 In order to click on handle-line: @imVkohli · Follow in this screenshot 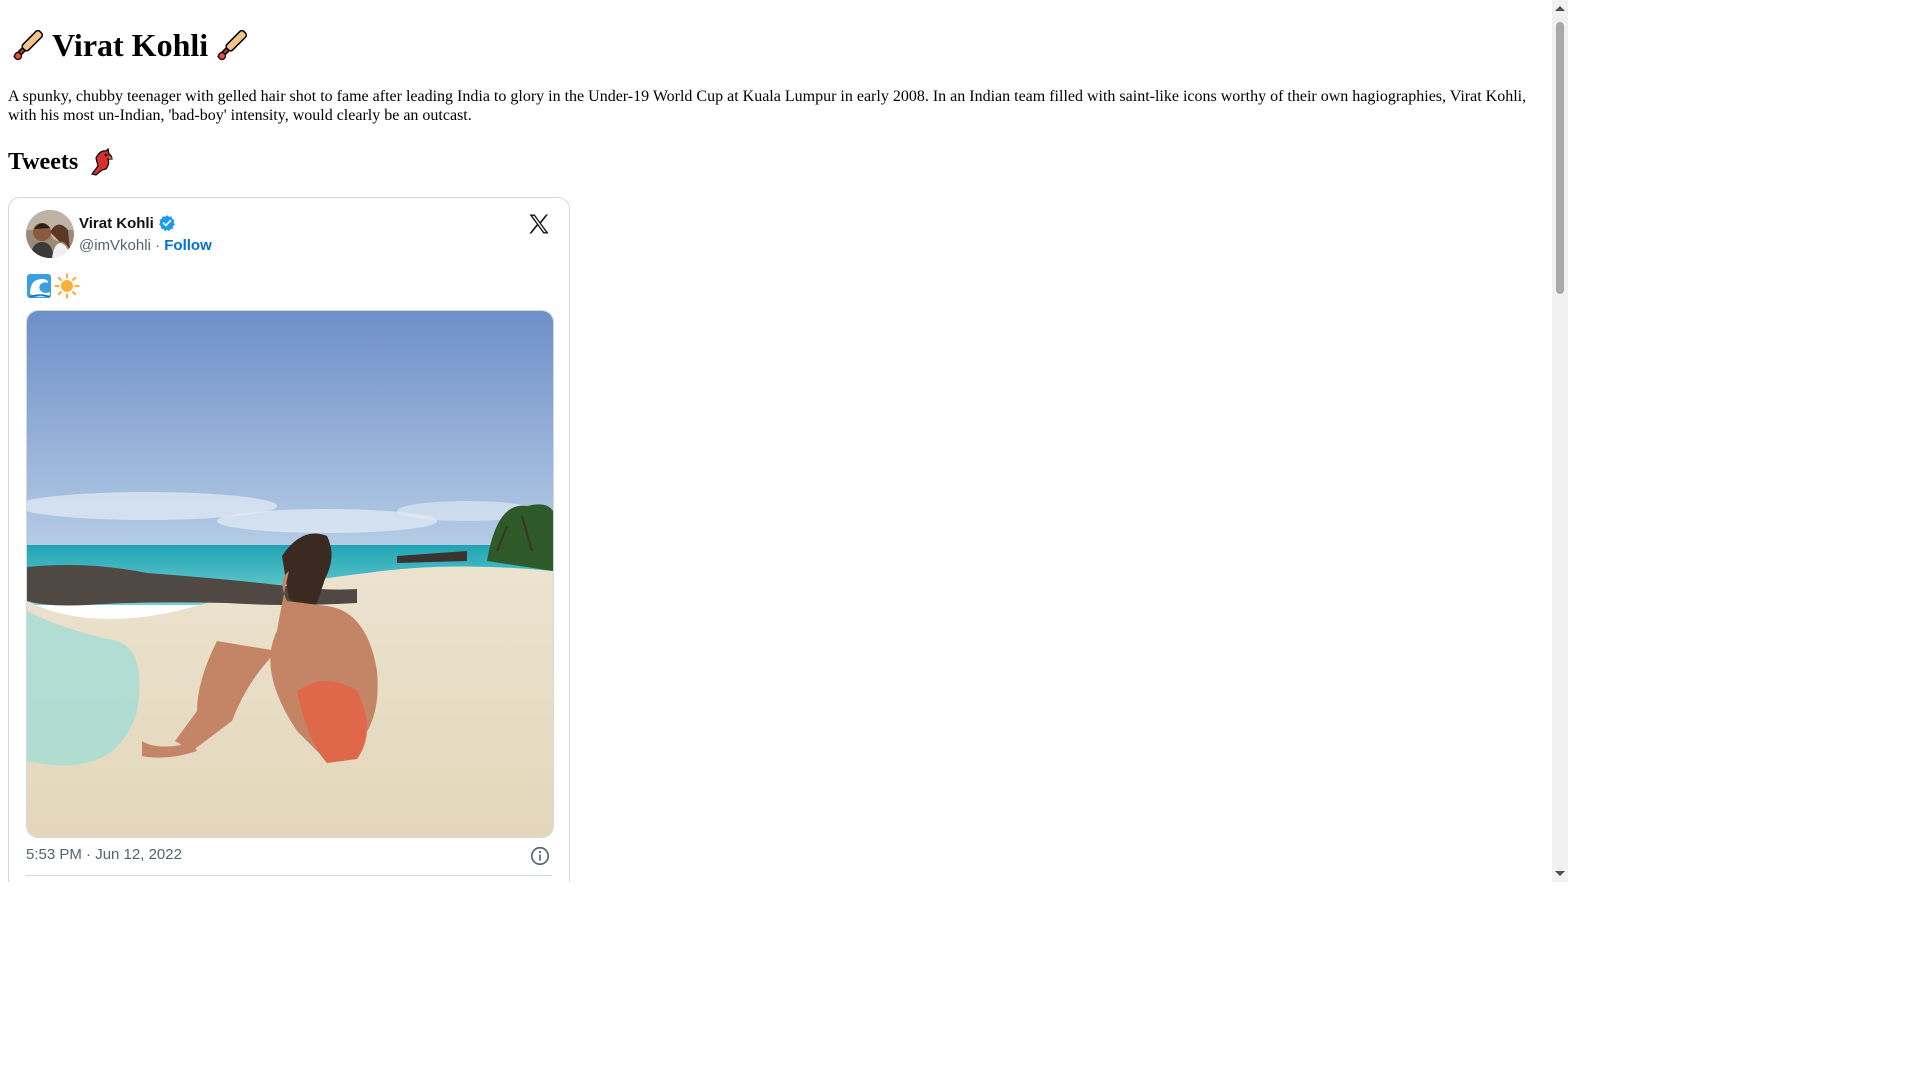, I will do `click(145, 245)`.